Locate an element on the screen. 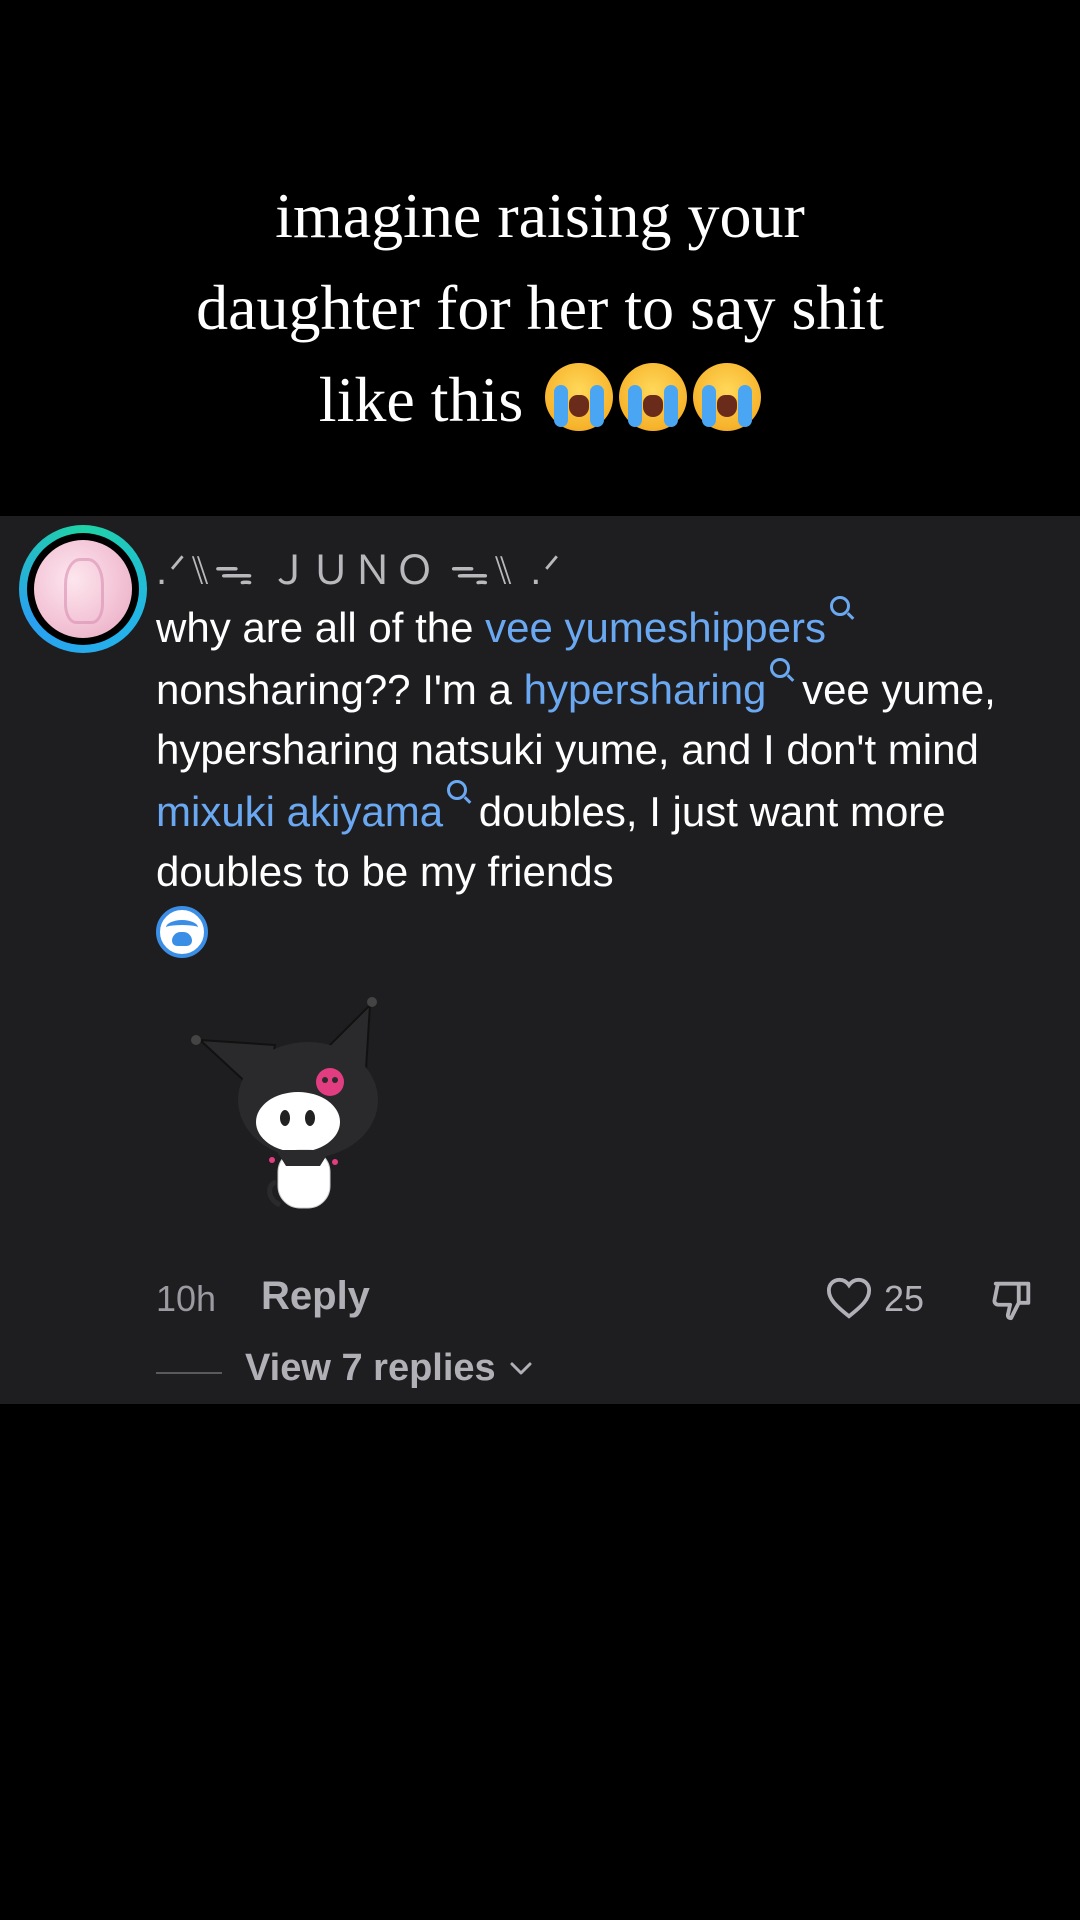 Image resolution: width=1080 pixels, height=1920 pixels. comment-timestamp: 10h is located at coordinates (186, 1298).